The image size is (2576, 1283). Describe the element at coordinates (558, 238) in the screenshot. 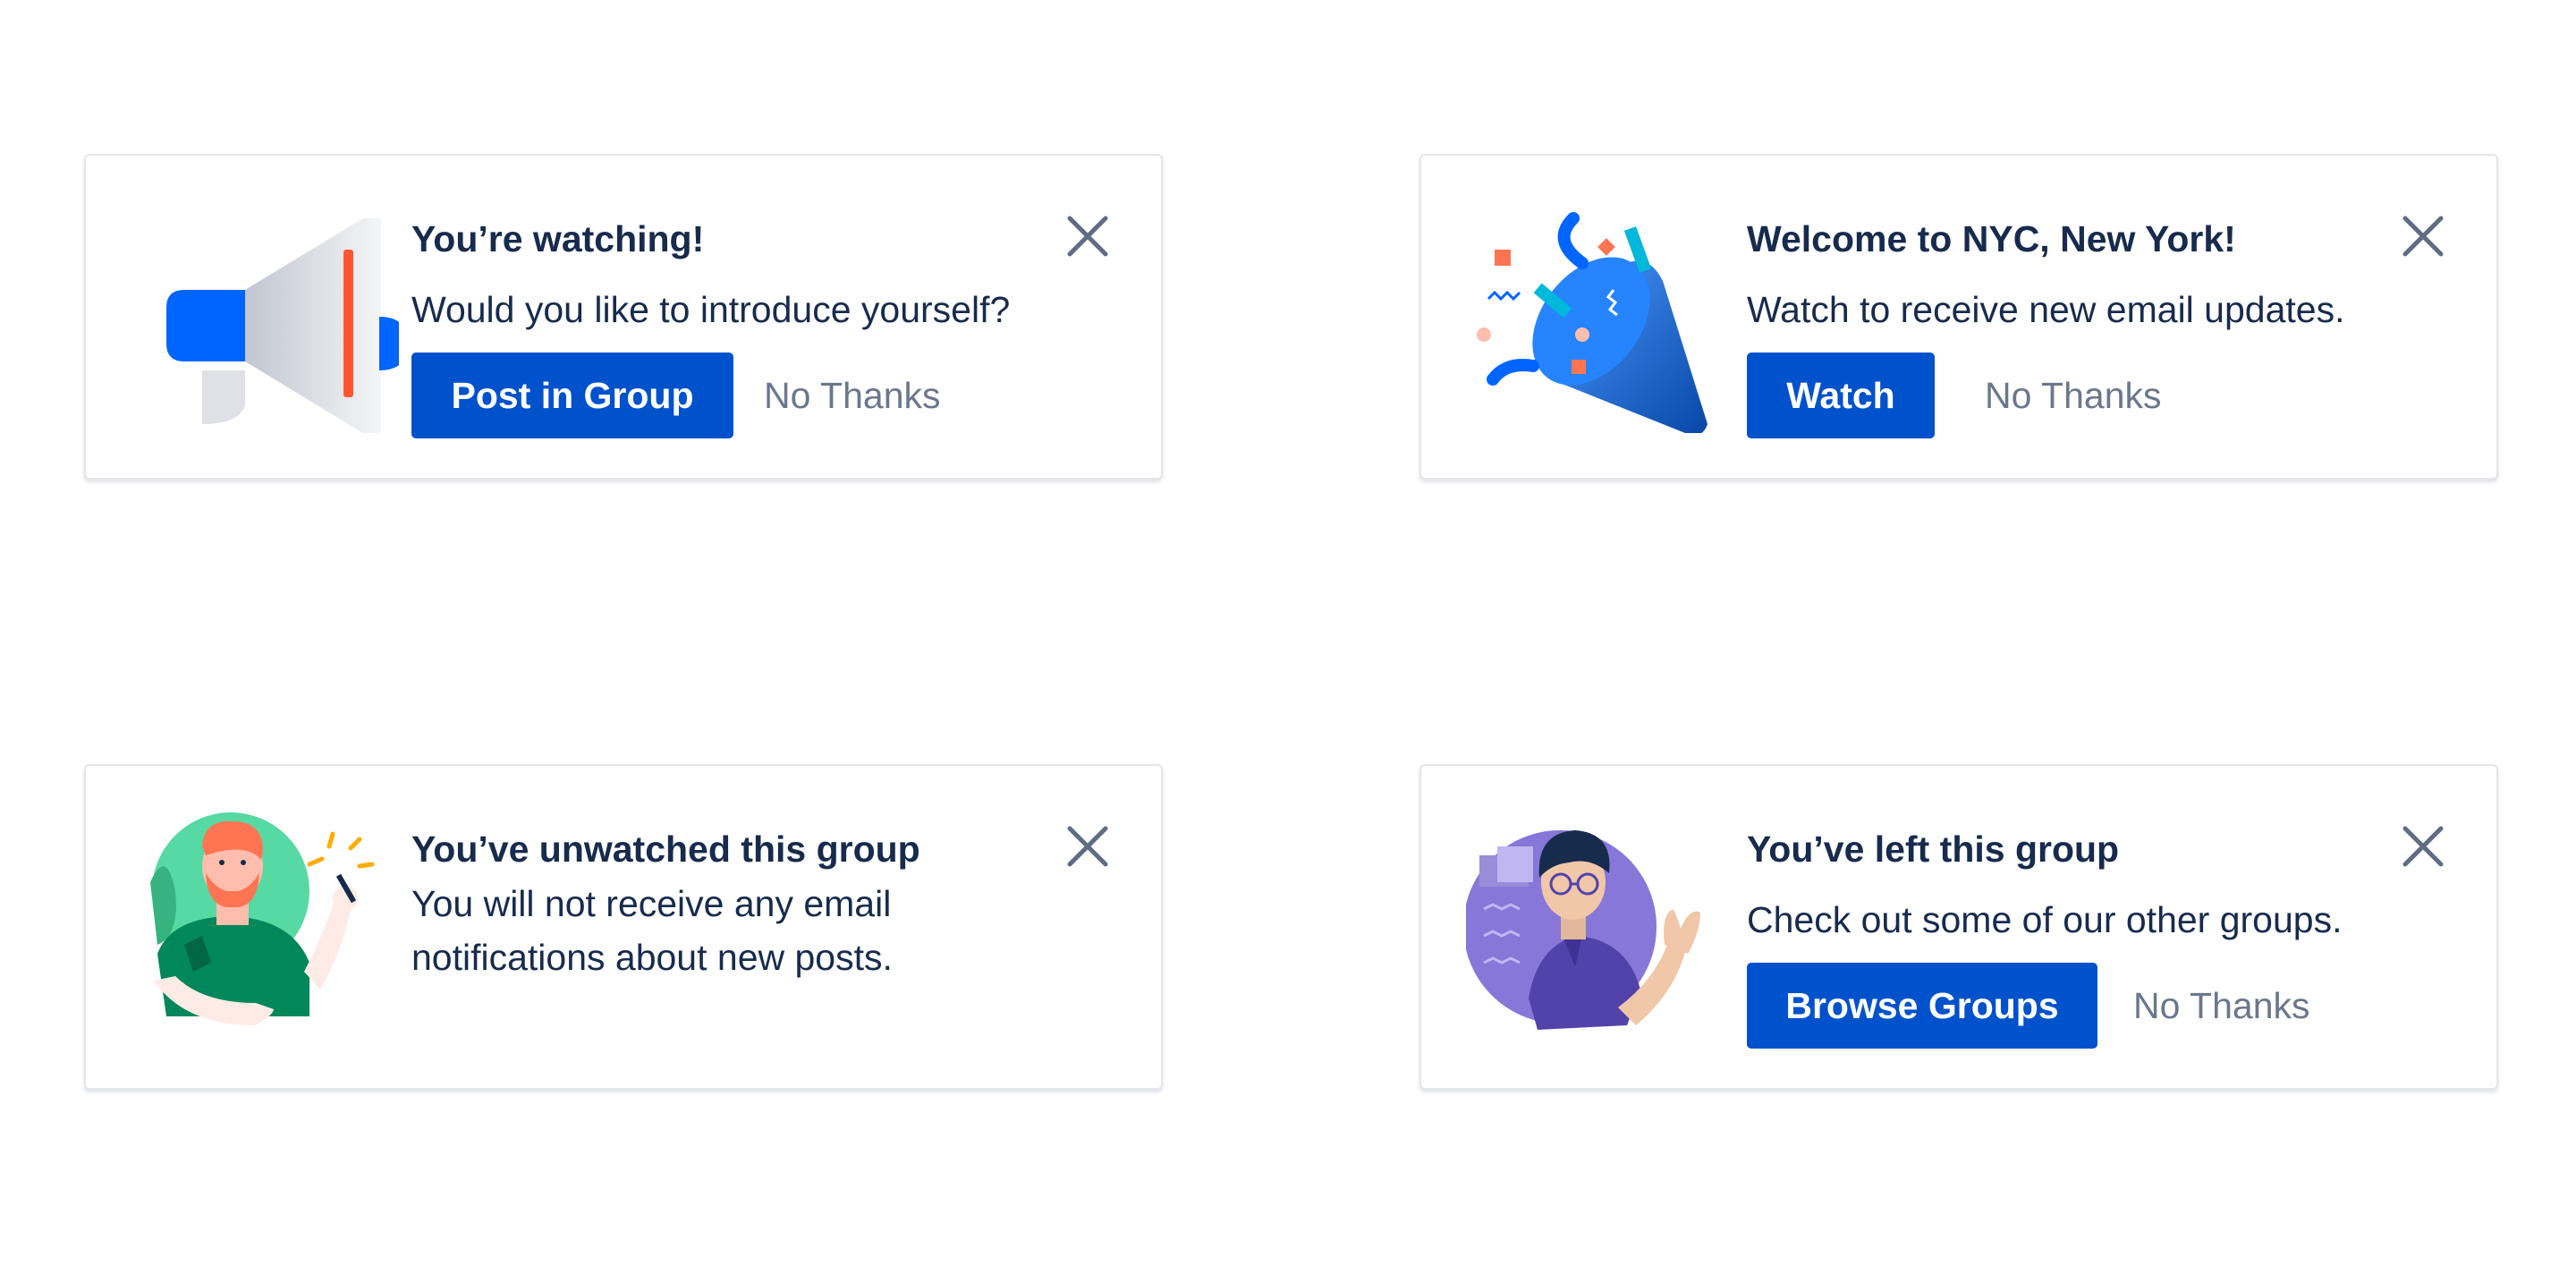

I see `flag-title: You’re watching!` at that location.